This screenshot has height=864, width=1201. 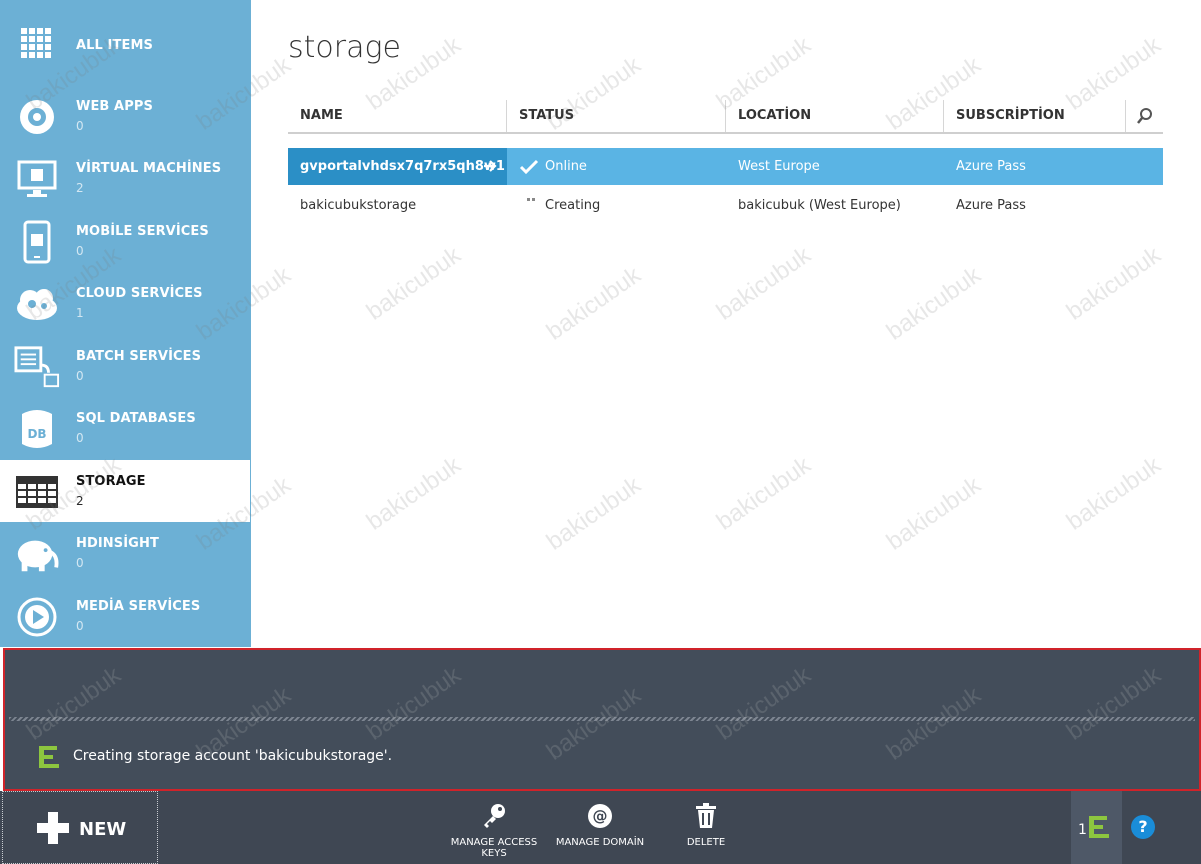 I want to click on table-header: NAME STATUS LOCATİON SUBSCRİPTİON, so click(x=725, y=117).